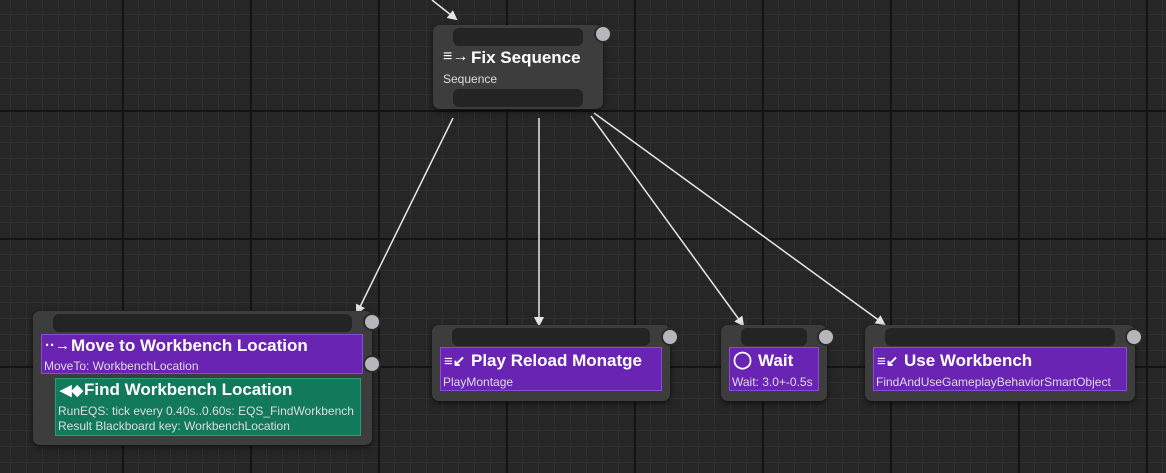  I want to click on task-title: Wait, so click(776, 360).